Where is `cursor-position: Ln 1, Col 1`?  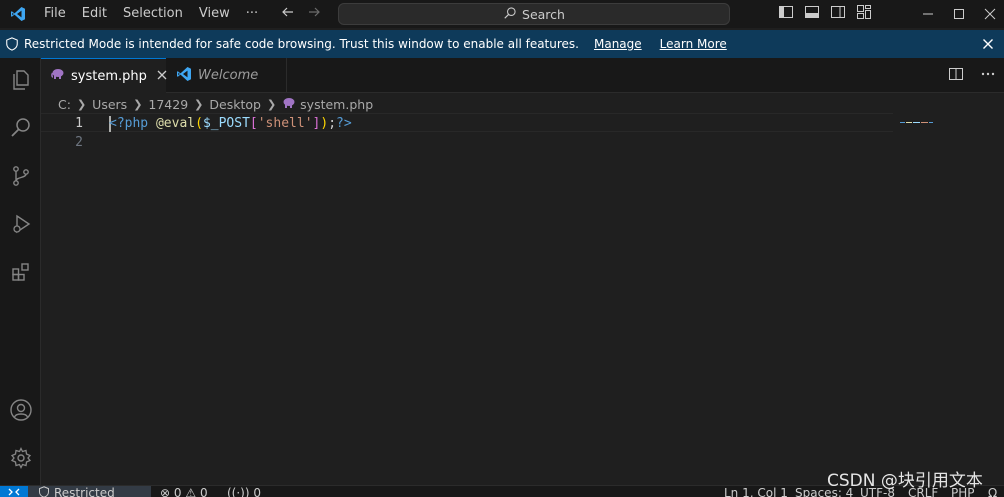
cursor-position: Ln 1, Col 1 is located at coordinates (756, 491).